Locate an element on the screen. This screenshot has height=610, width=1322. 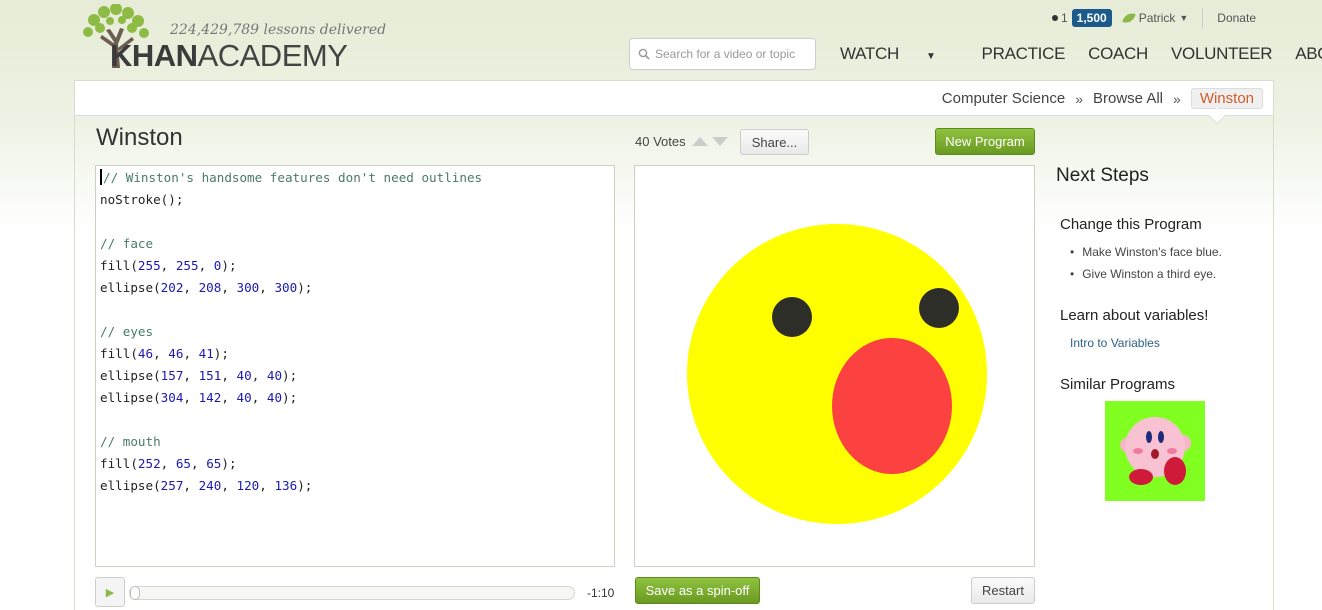
code-line: fill(46, 46, 41); is located at coordinates (357, 354).